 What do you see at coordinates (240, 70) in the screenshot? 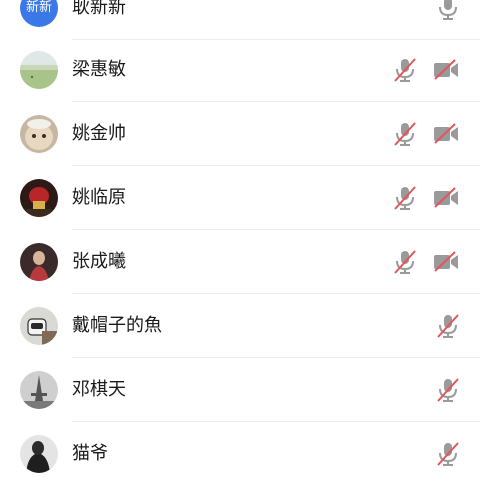
I see `participant-row: 梁惠敏` at bounding box center [240, 70].